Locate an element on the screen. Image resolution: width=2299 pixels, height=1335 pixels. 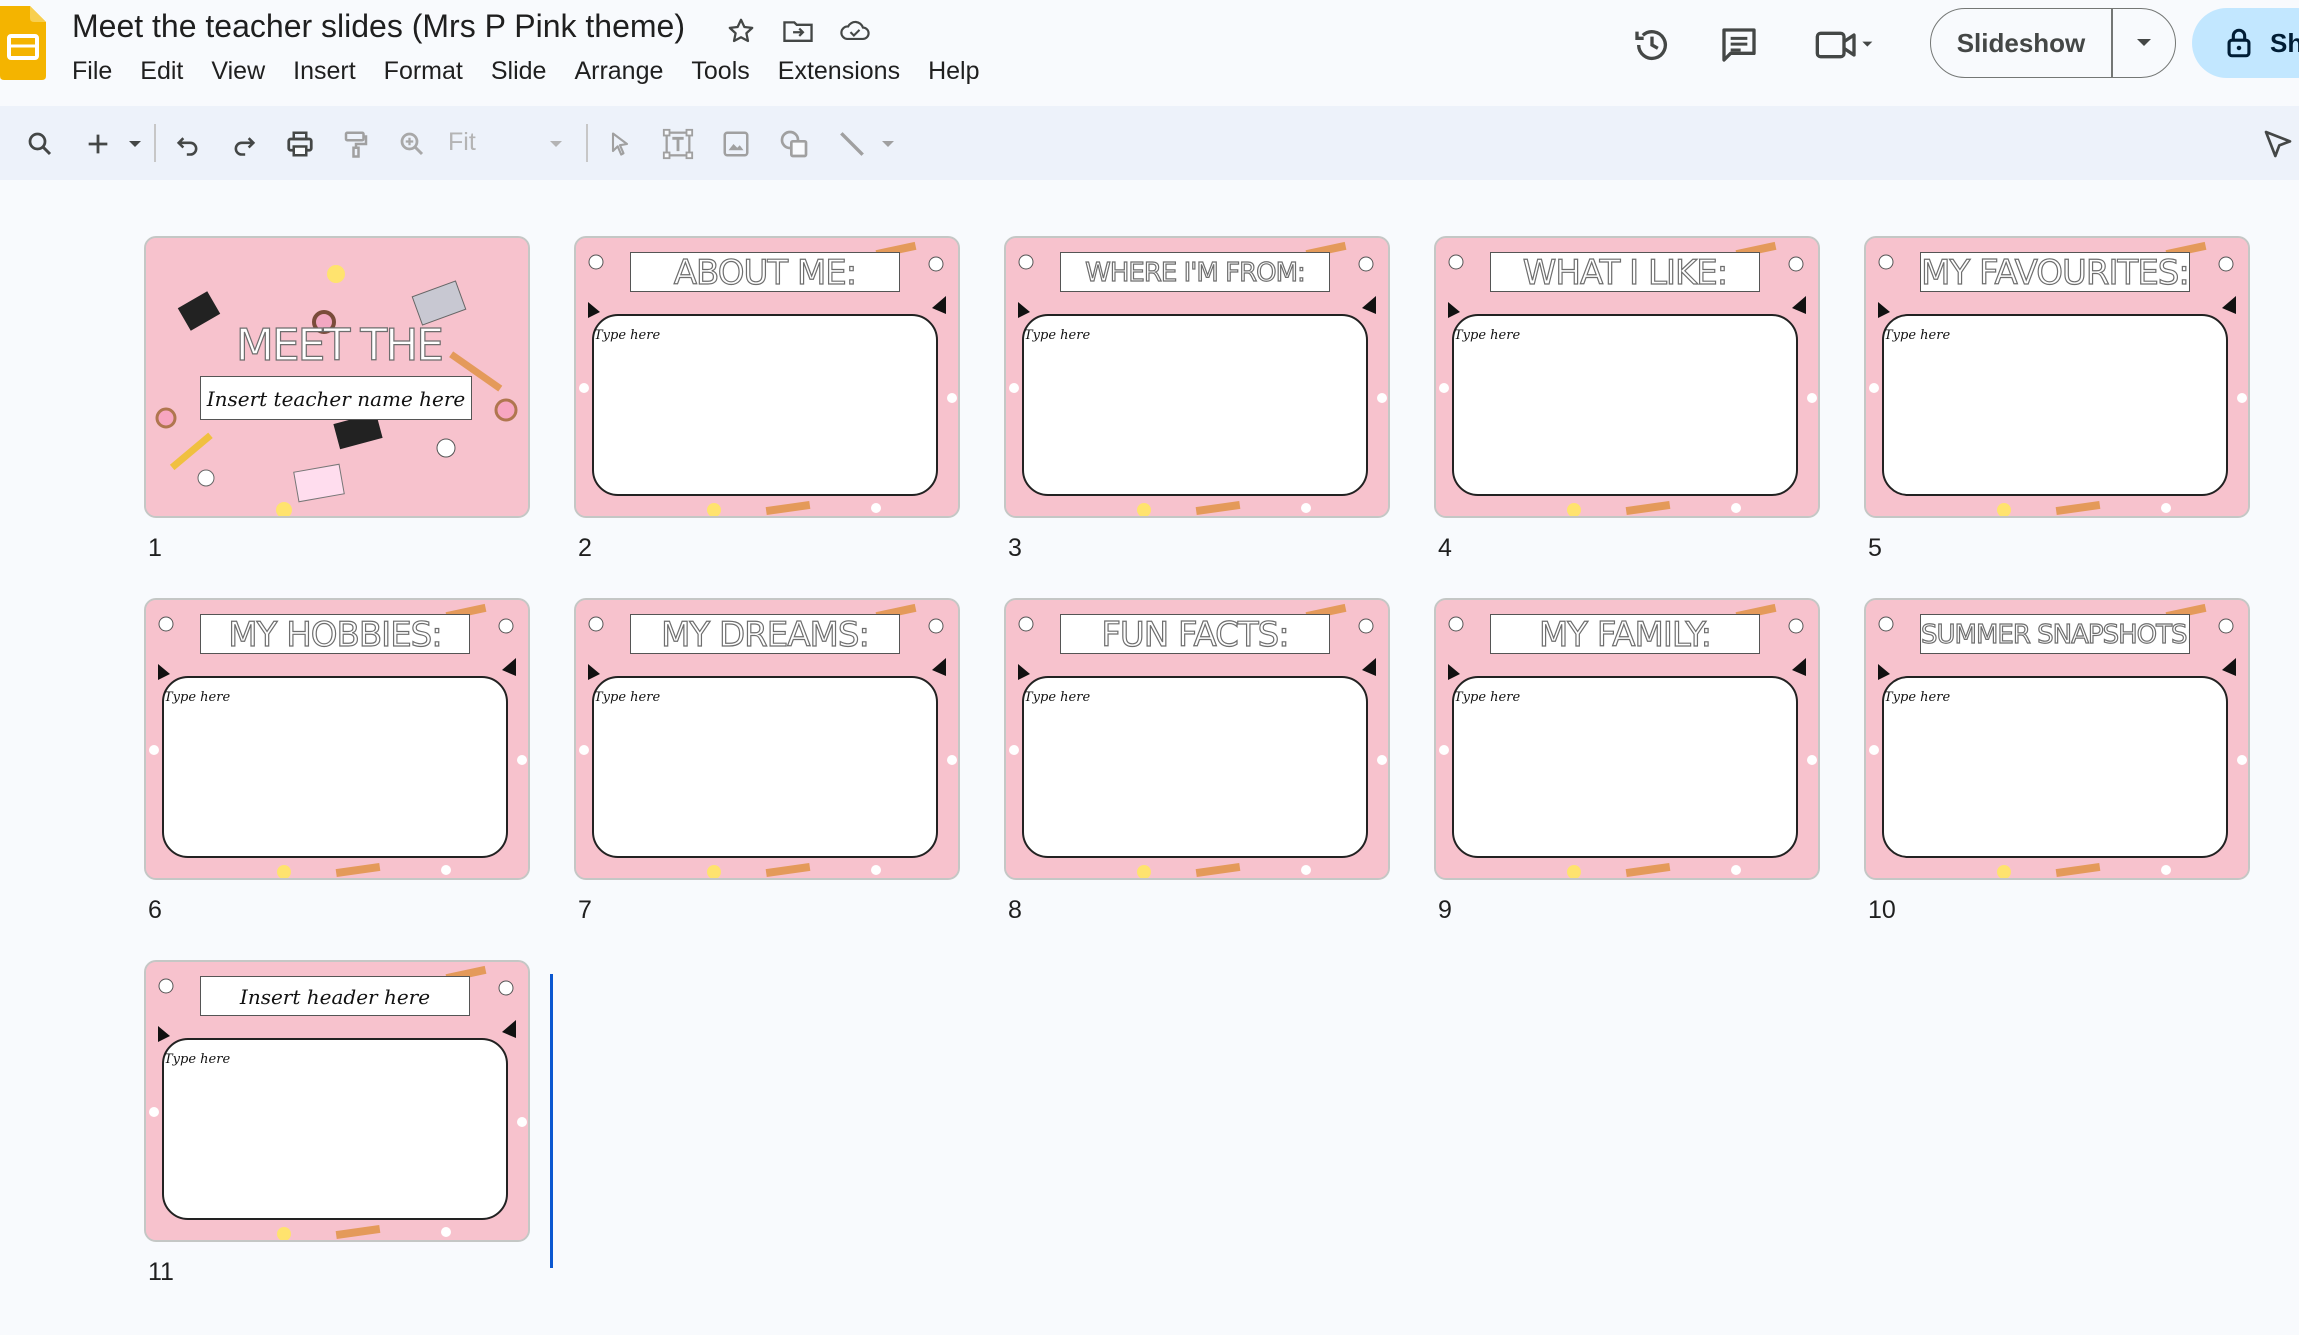
comments-icon is located at coordinates (1739, 45).